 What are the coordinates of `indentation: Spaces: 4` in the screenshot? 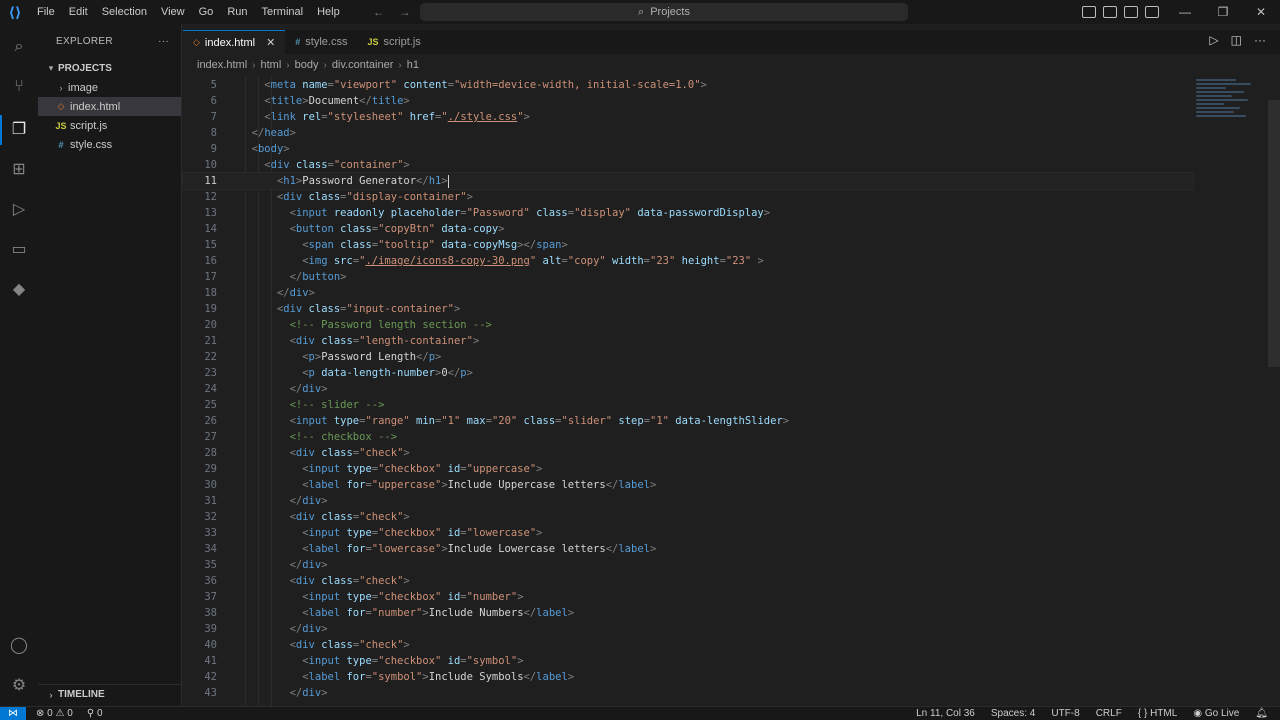 It's located at (1013, 713).